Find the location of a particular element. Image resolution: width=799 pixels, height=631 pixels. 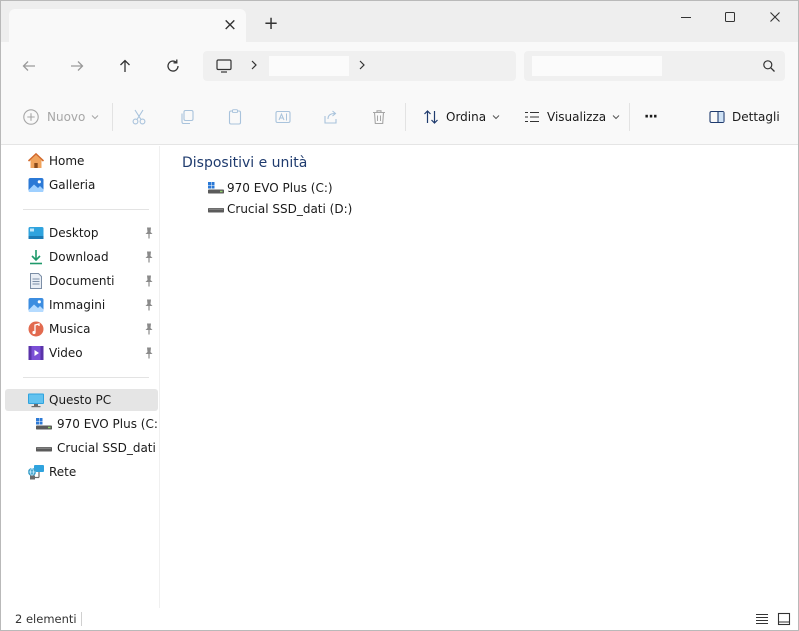

address-bar is located at coordinates (359, 66).